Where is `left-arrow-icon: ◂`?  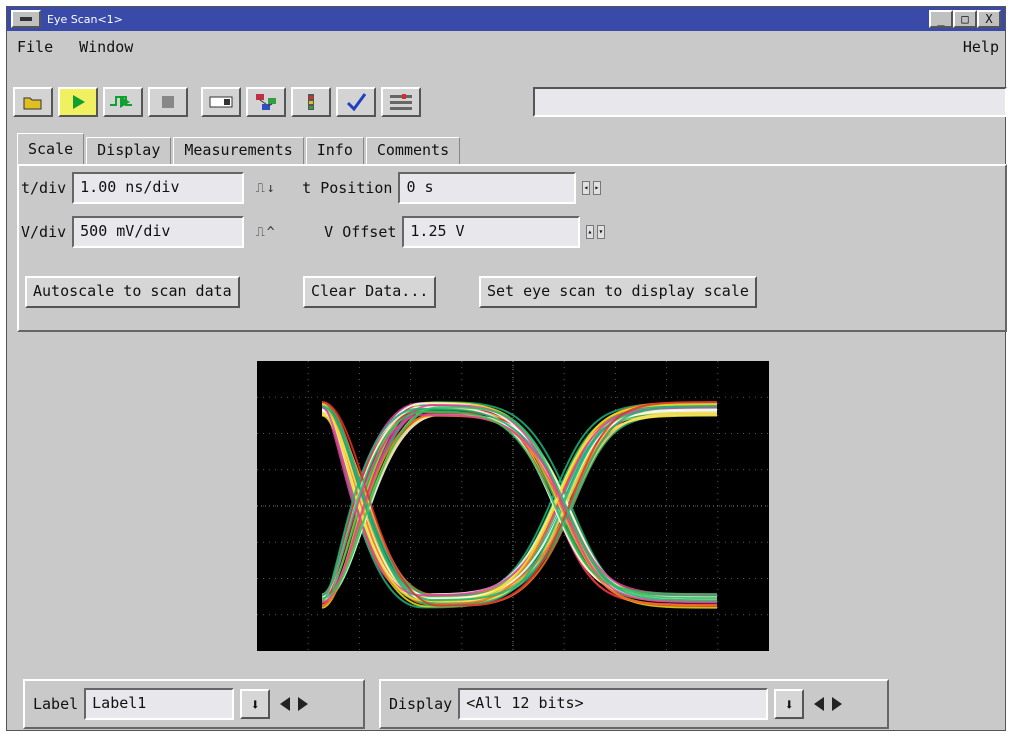 left-arrow-icon: ◂ is located at coordinates (585, 188).